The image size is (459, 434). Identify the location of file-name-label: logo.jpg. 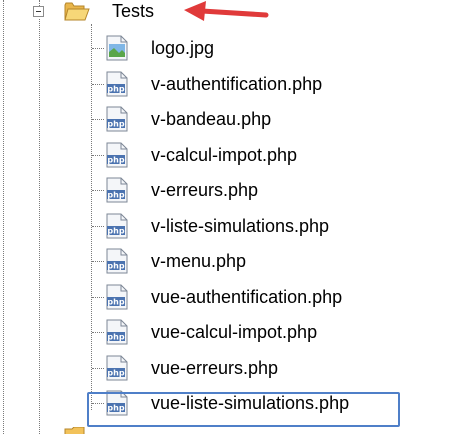
(183, 48).